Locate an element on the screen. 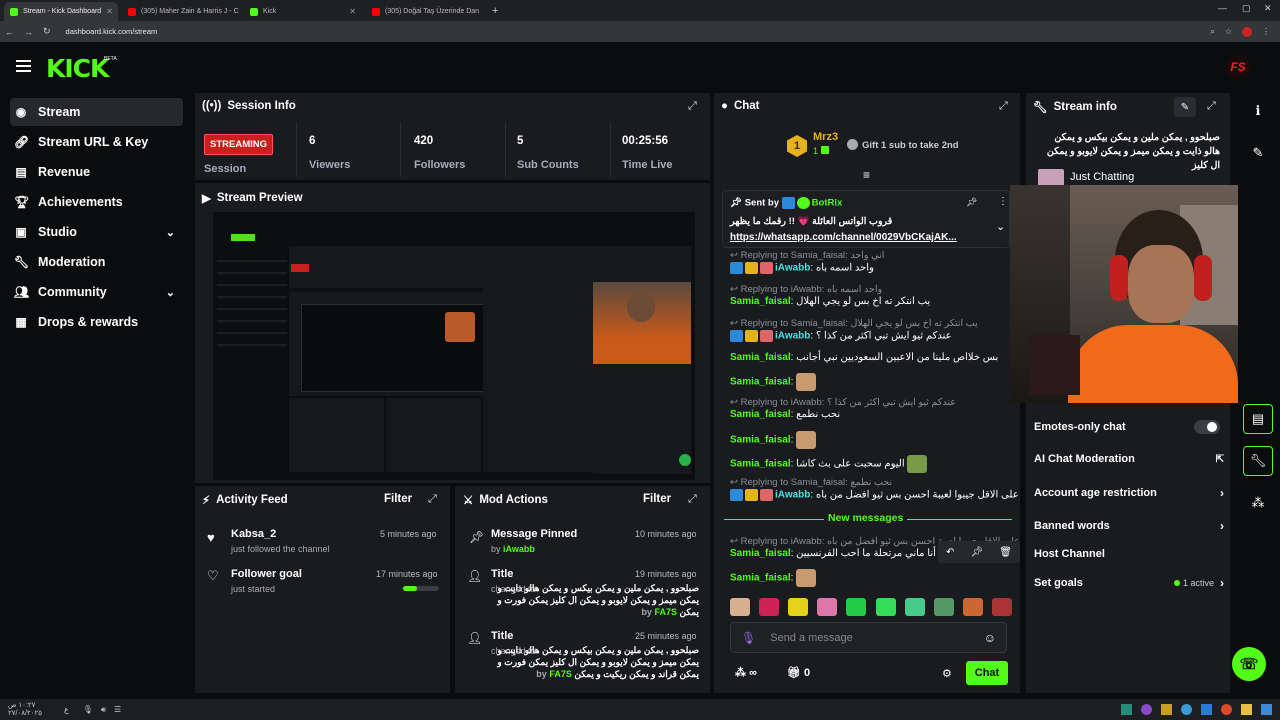 Image resolution: width=1280 pixels, height=720 pixels. support-button: ☏ is located at coordinates (1249, 664).